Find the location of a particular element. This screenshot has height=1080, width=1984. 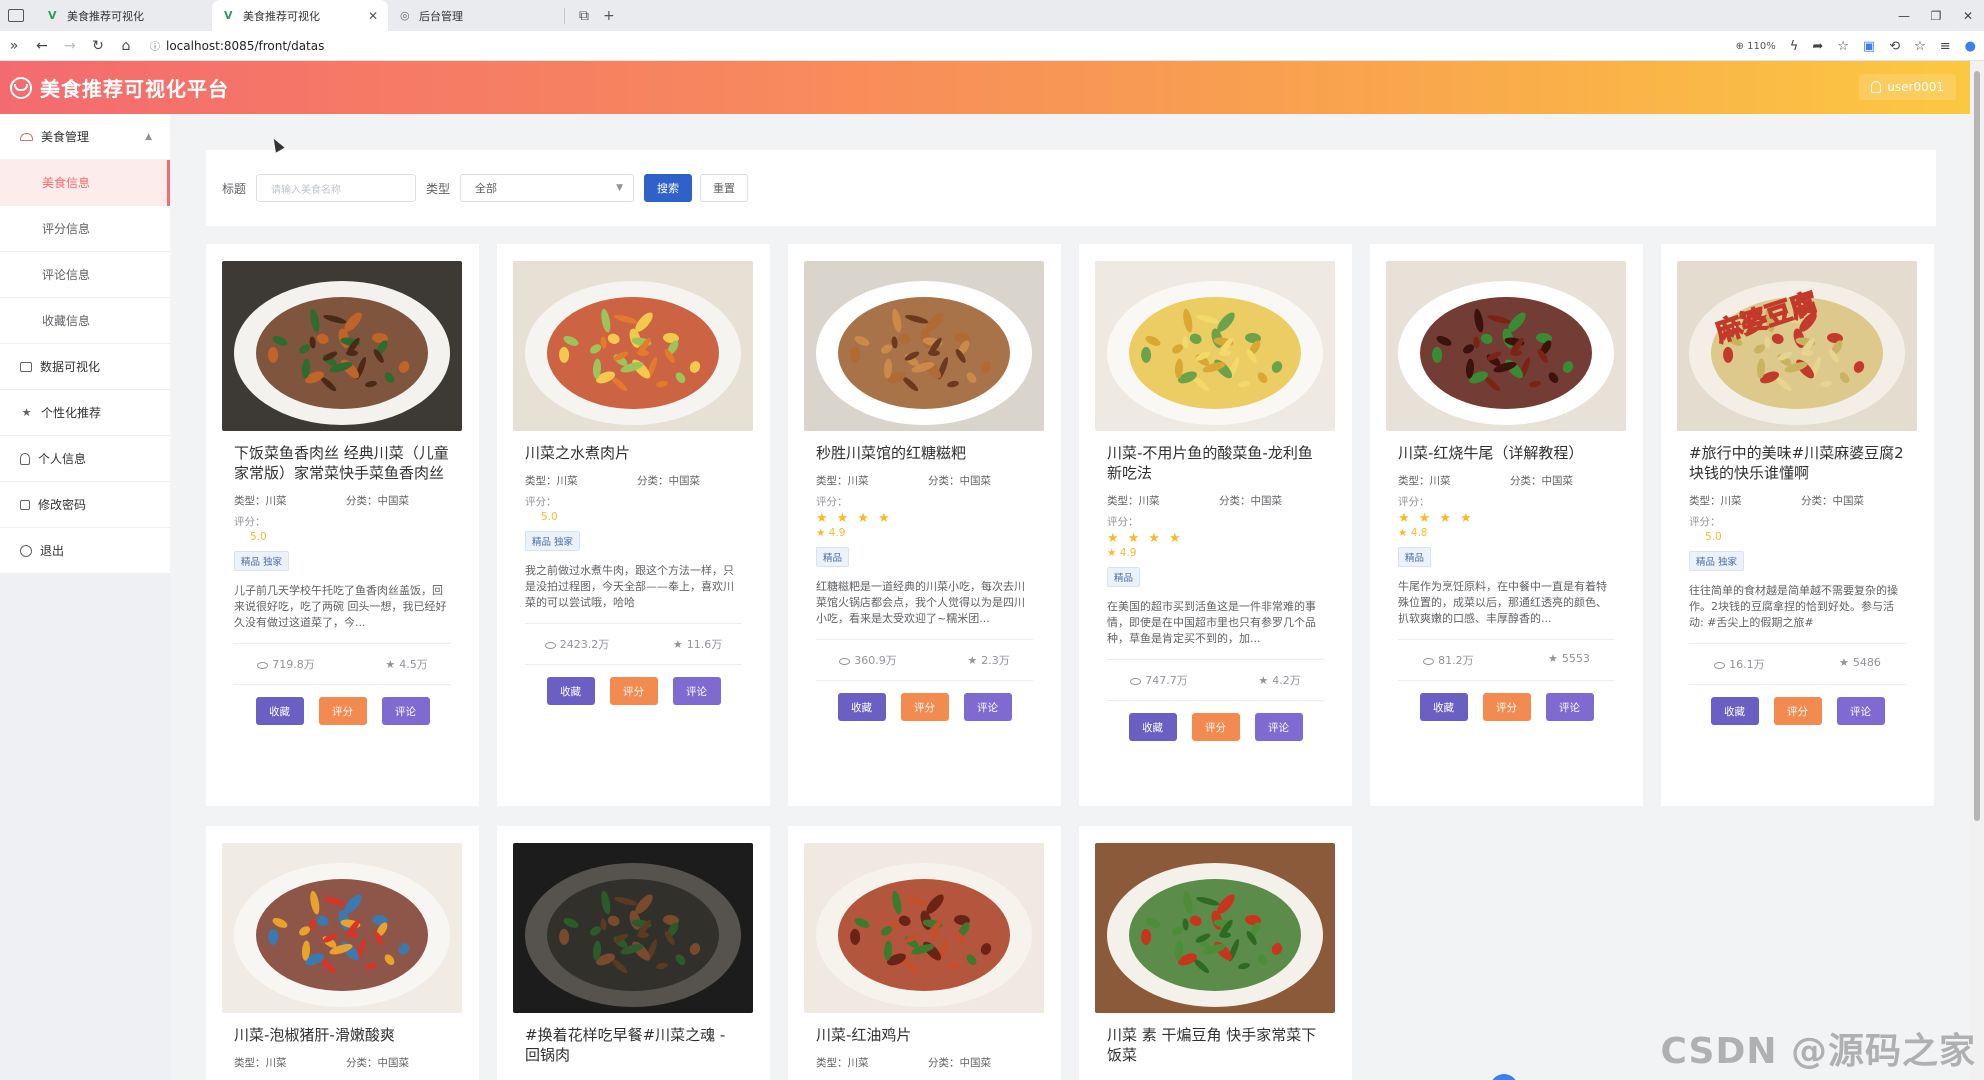

user-menu: user0001 is located at coordinates (1907, 87).